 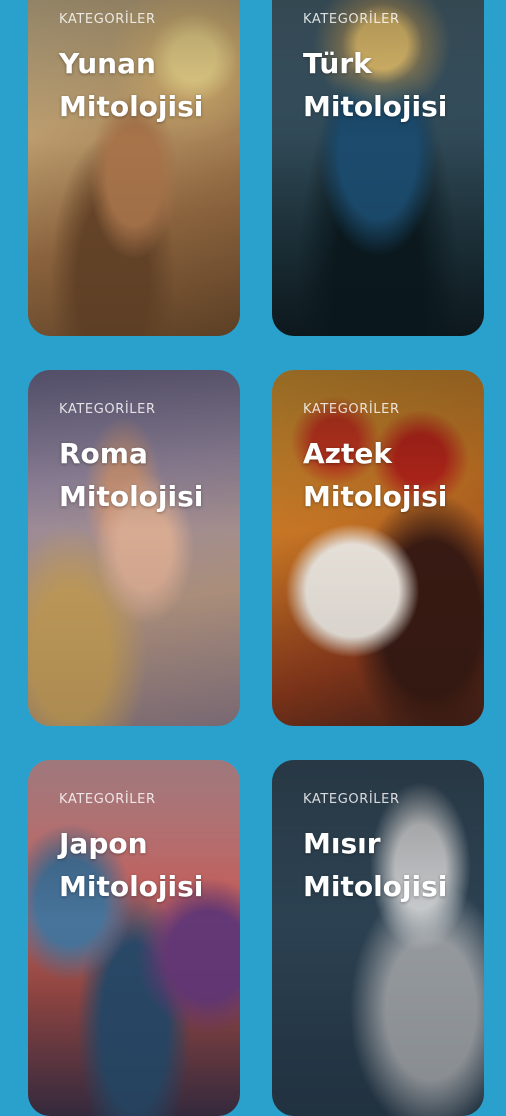 What do you see at coordinates (342, 843) in the screenshot?
I see `category-title-line1: Mısır` at bounding box center [342, 843].